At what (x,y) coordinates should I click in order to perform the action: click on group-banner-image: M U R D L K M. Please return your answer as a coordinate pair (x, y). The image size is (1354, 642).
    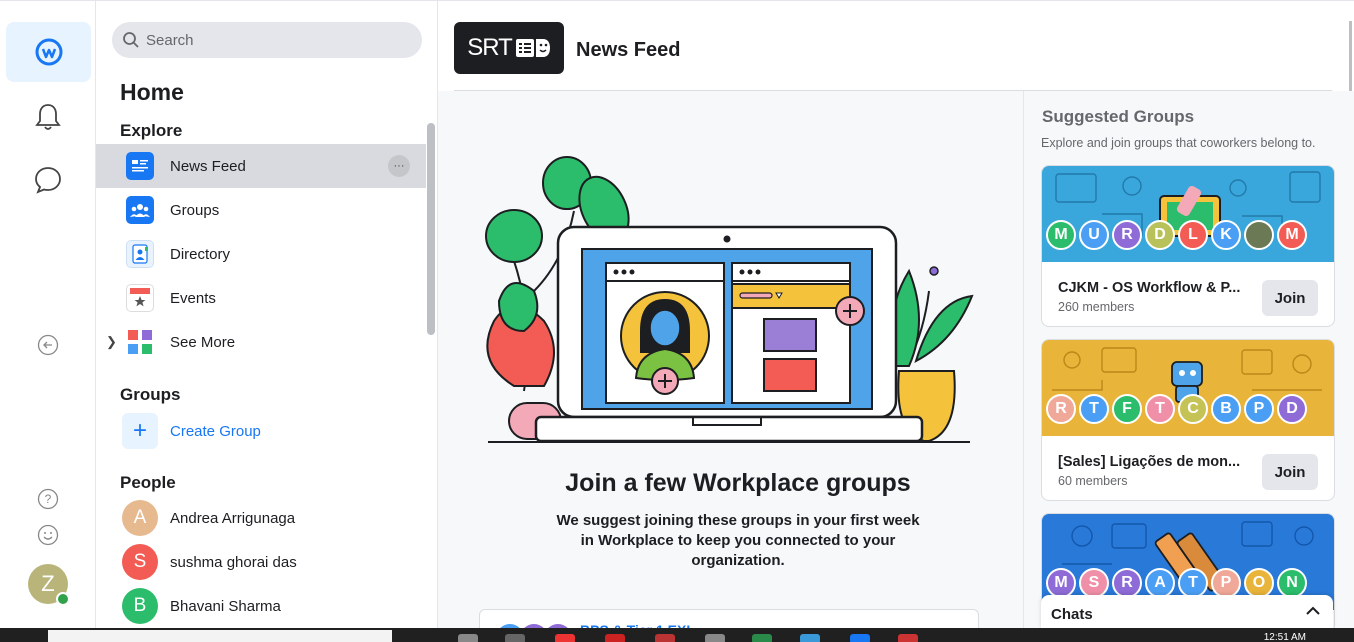
    Looking at the image, I should click on (1188, 214).